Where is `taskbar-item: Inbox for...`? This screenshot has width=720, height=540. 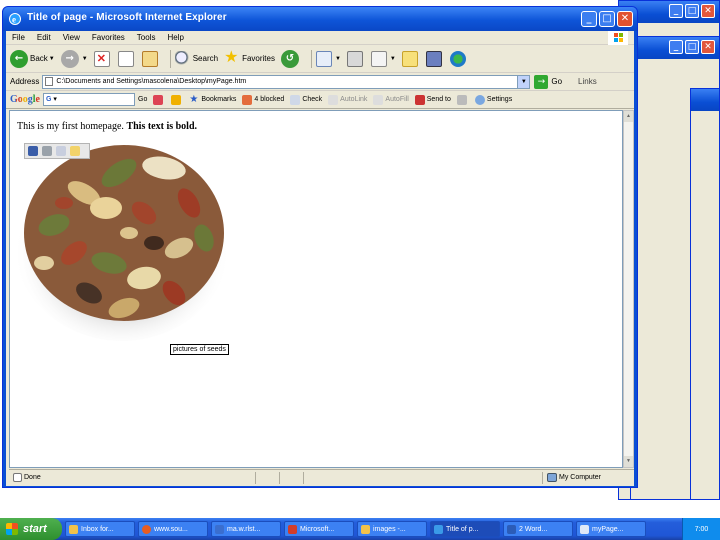 taskbar-item: Inbox for... is located at coordinates (100, 529).